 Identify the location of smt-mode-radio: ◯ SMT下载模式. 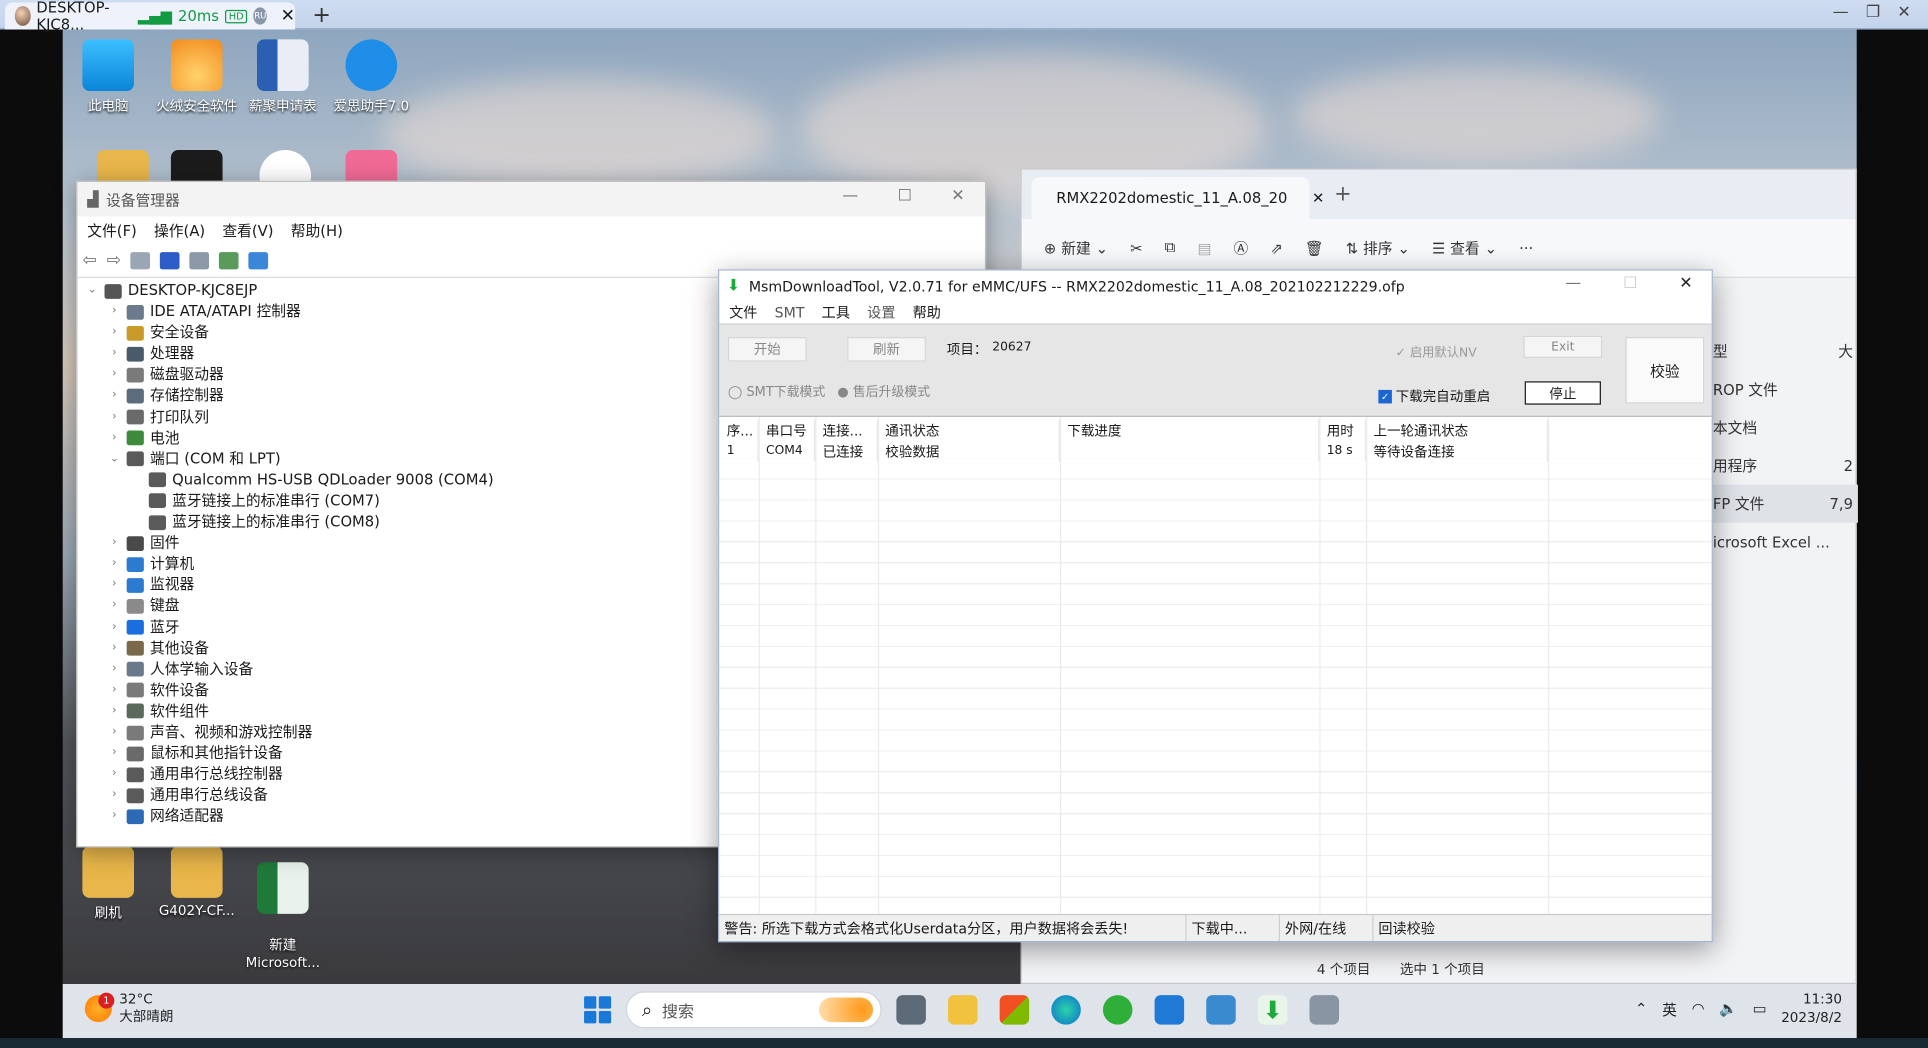
(776, 392).